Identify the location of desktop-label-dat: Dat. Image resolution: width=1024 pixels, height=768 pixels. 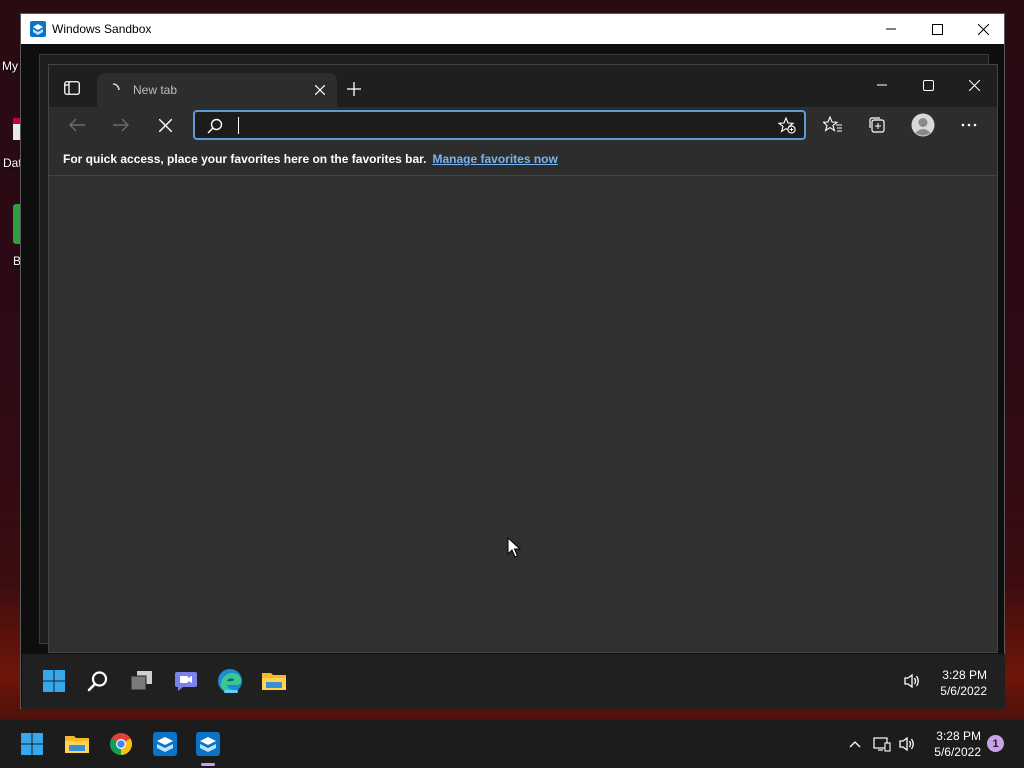
(12, 163).